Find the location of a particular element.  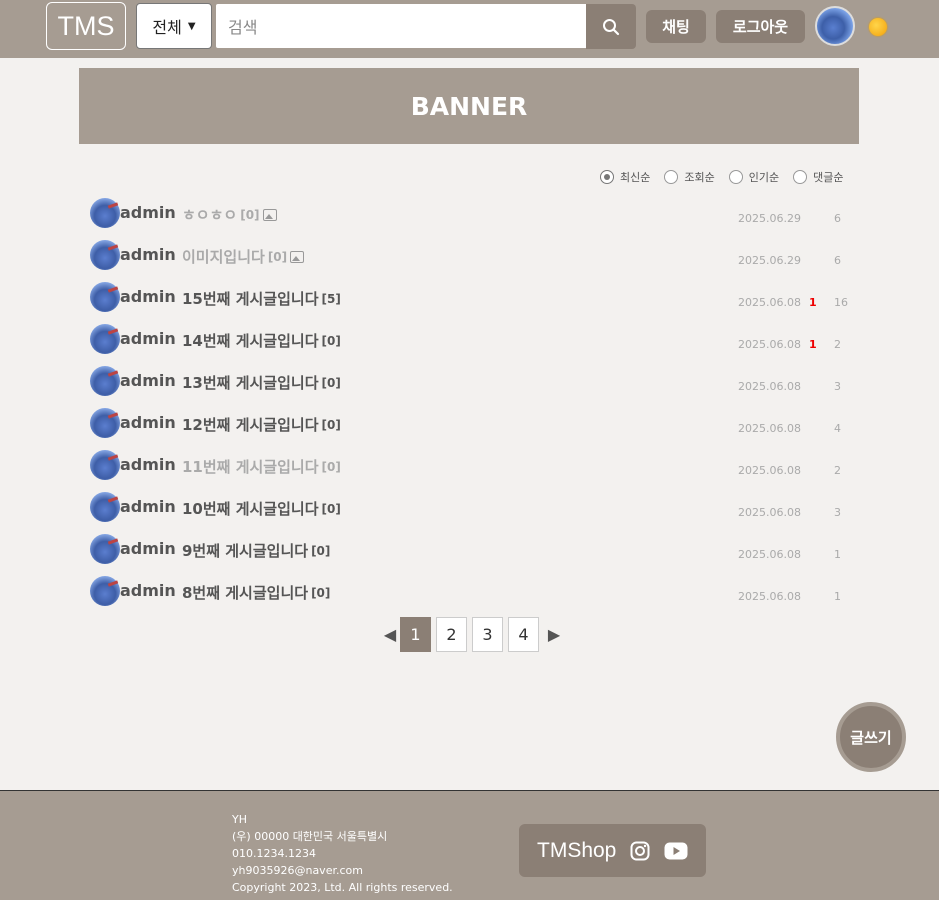

post-title-wrap: ㅎㅇㅎㅇ [0] is located at coordinates (229, 214).